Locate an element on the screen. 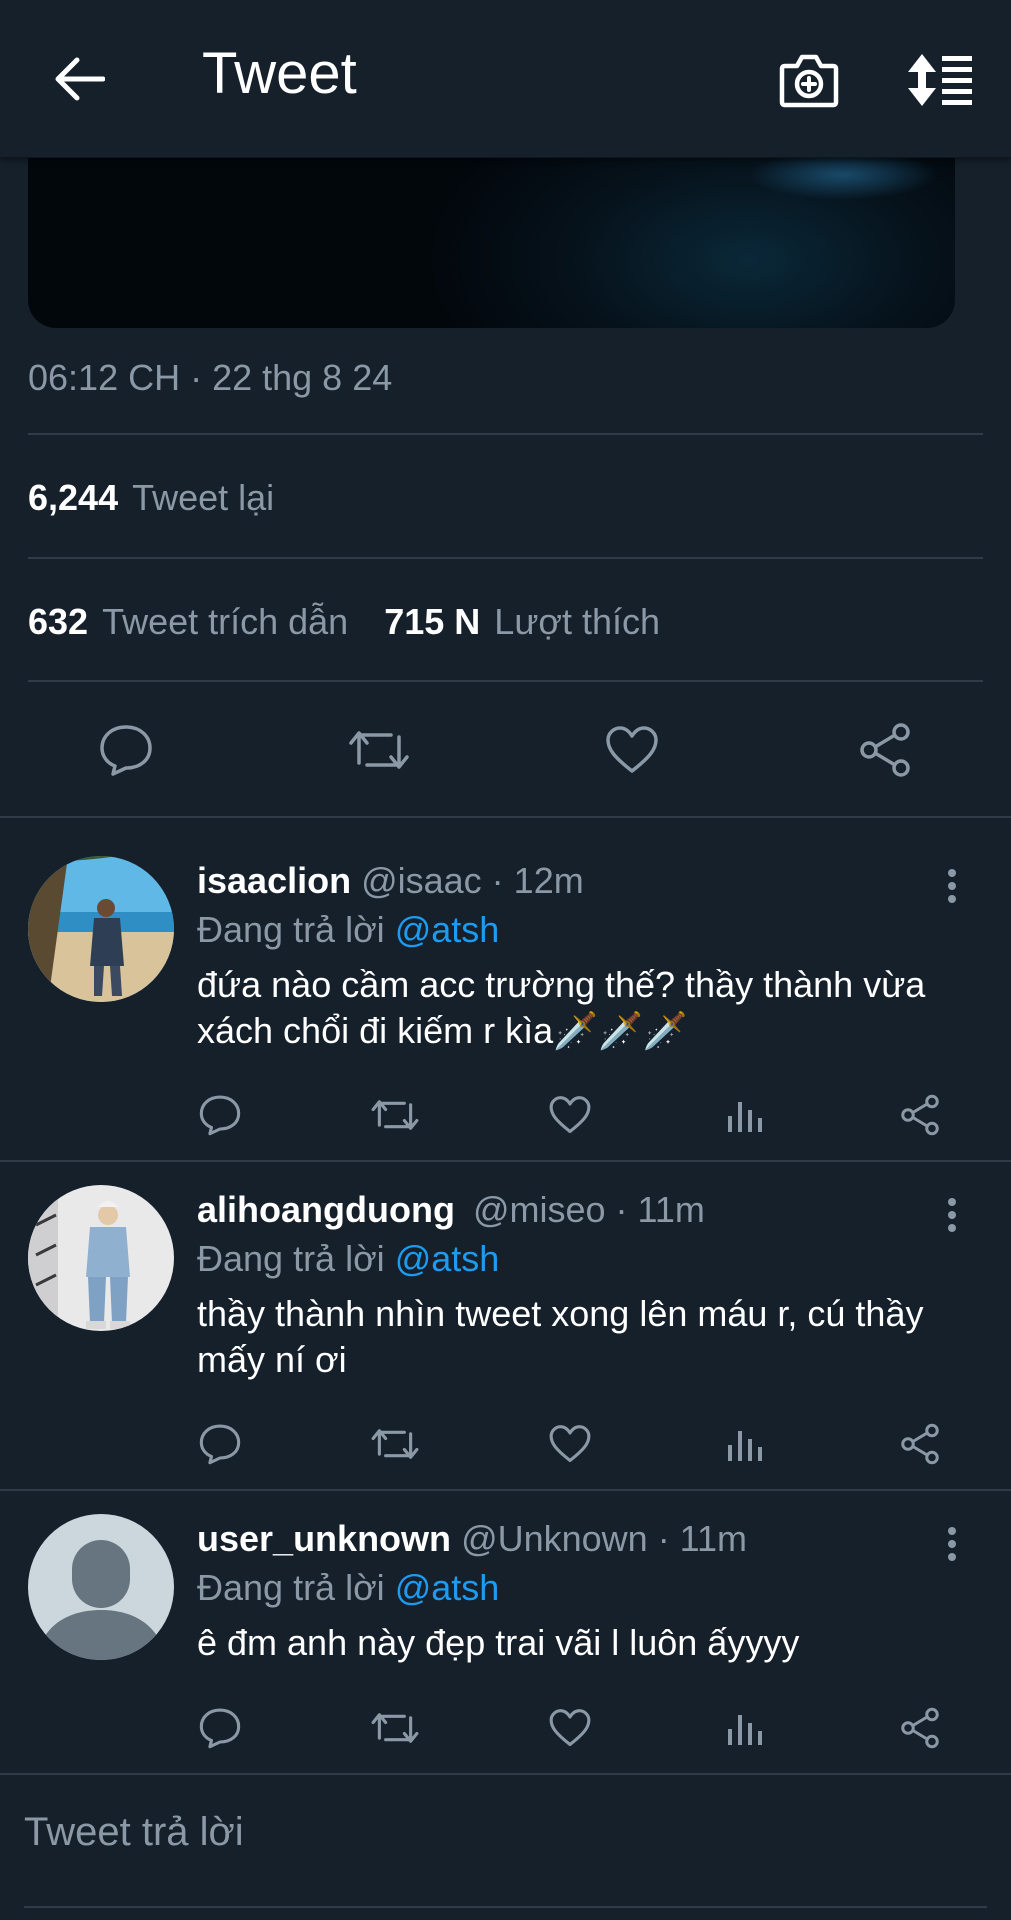  camera-plus-icon is located at coordinates (809, 80).